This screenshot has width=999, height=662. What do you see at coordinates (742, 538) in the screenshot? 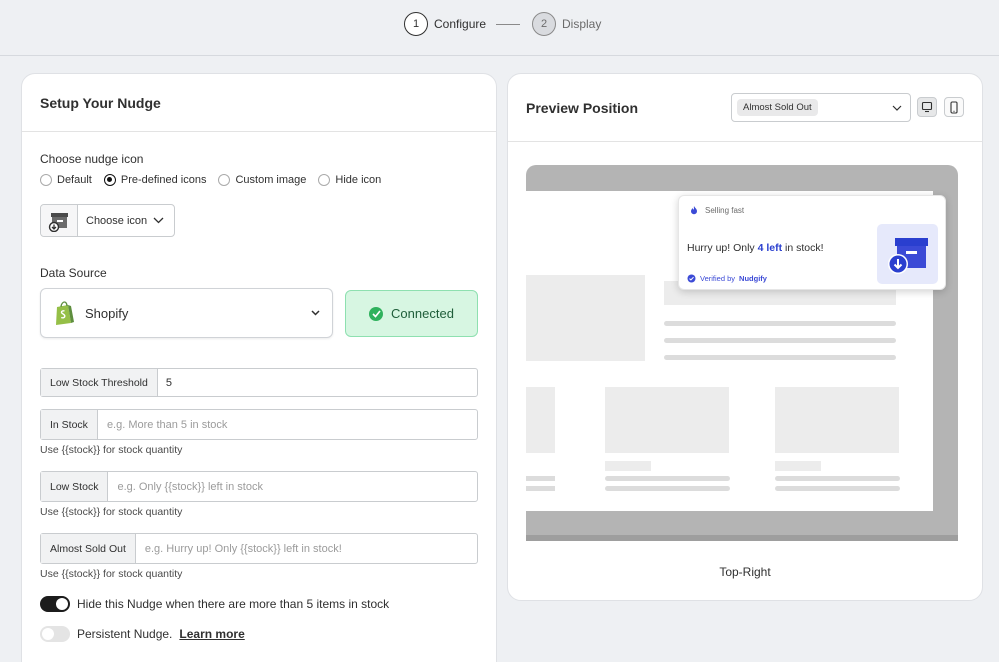
I see `mockup-base` at bounding box center [742, 538].